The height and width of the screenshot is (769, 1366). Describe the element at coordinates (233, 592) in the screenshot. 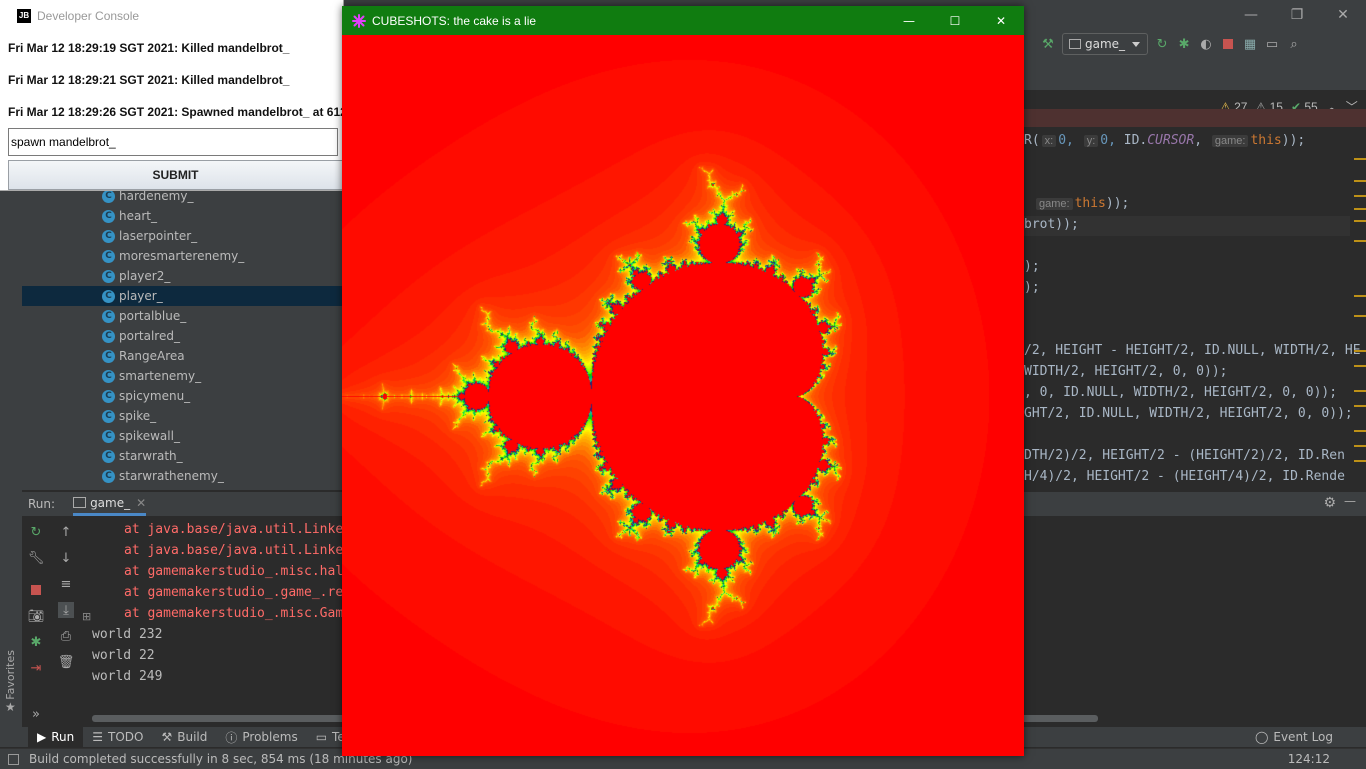

I see `console-error-line: at gamemakerstudio_.game_.re` at that location.